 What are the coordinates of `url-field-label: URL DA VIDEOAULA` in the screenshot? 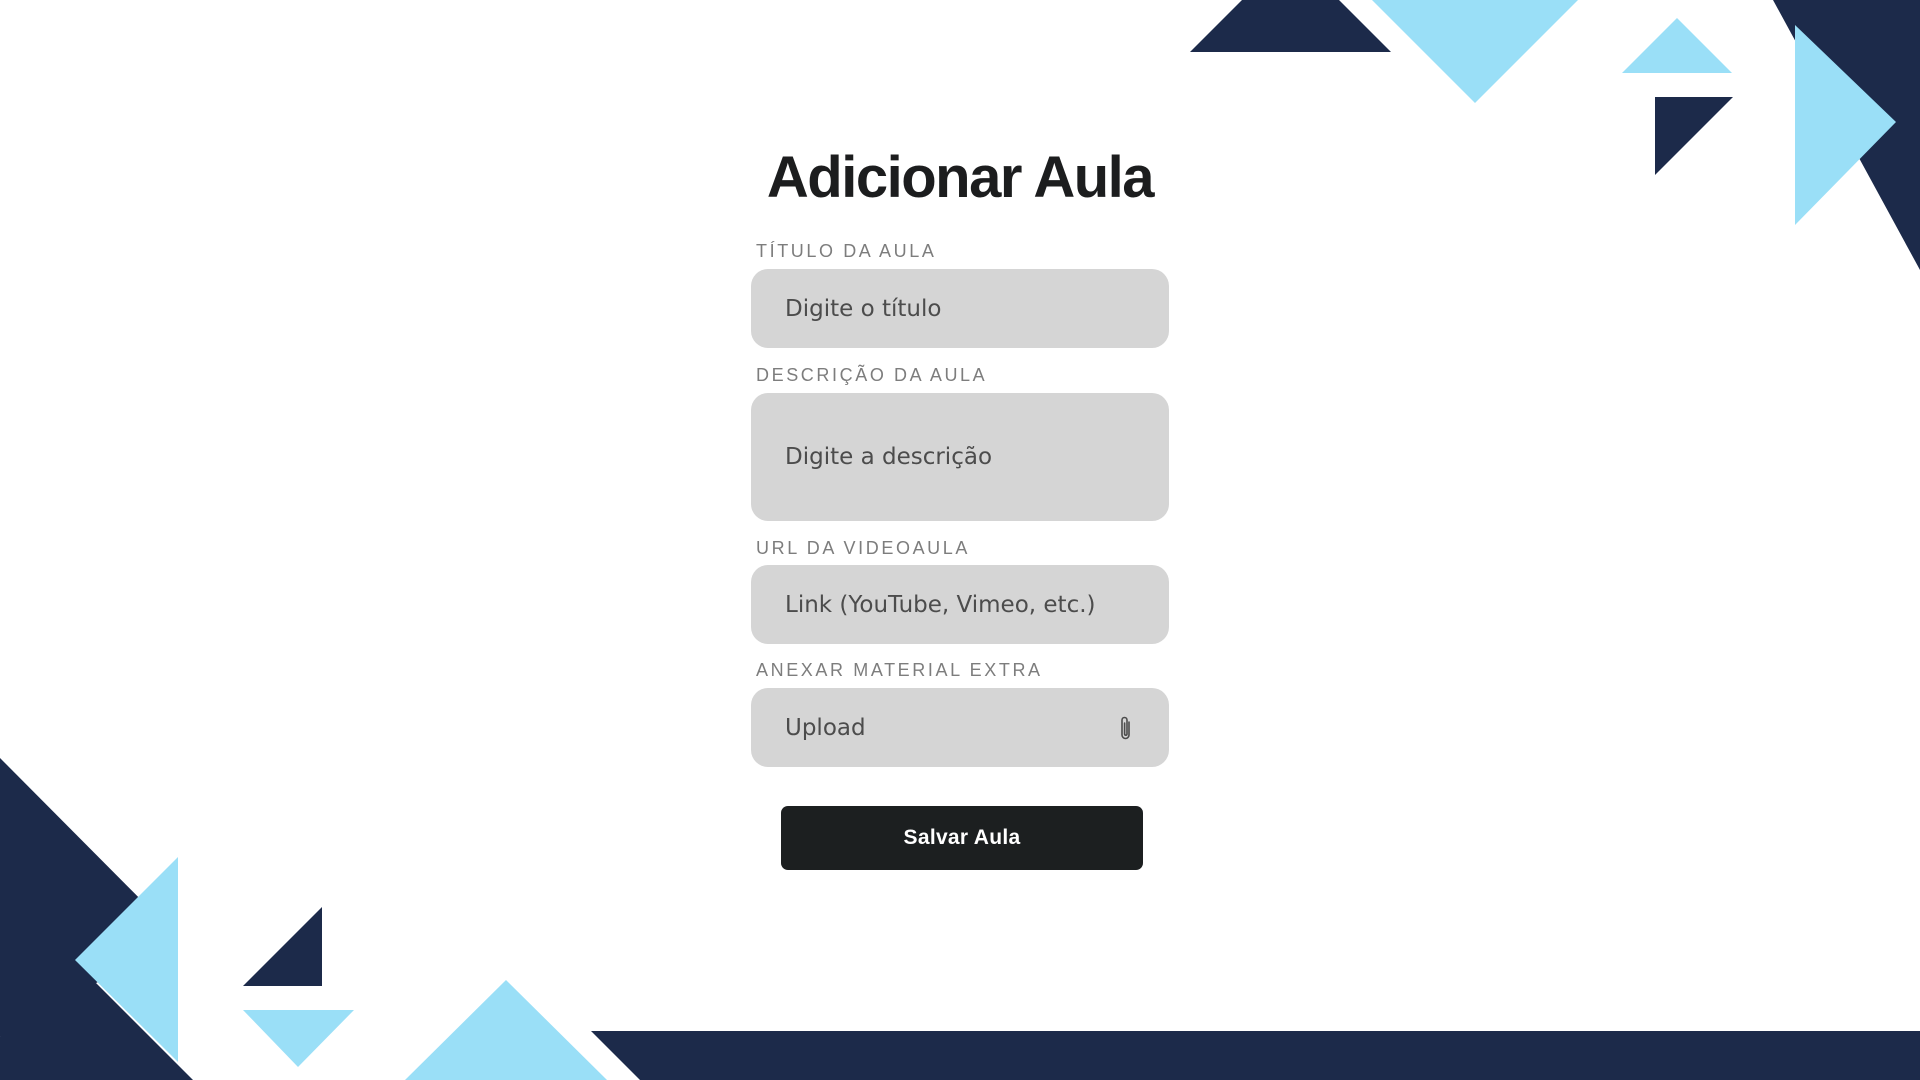 It's located at (863, 548).